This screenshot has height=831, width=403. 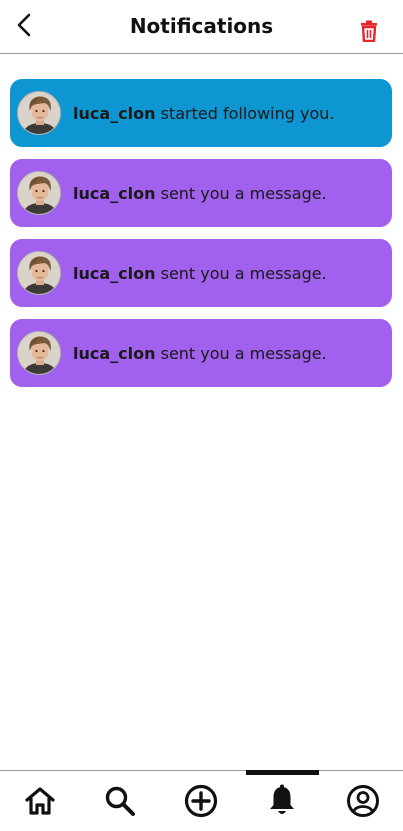 I want to click on notification-item: luca_clon started following you., so click(x=201, y=113).